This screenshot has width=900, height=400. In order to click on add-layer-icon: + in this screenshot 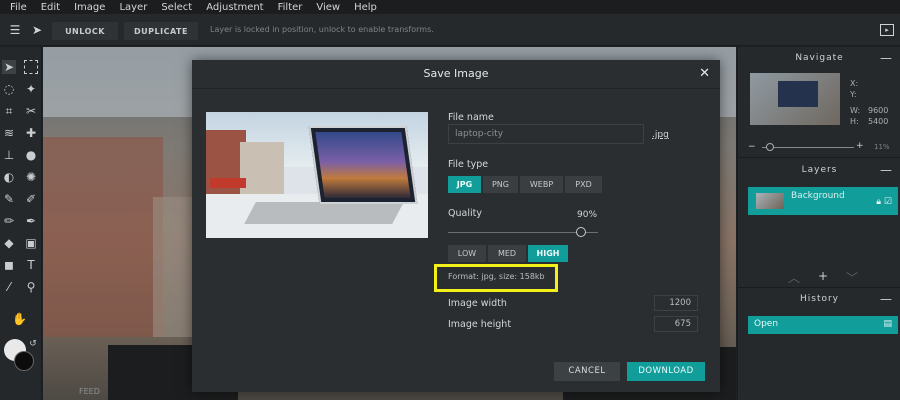, I will do `click(823, 277)`.